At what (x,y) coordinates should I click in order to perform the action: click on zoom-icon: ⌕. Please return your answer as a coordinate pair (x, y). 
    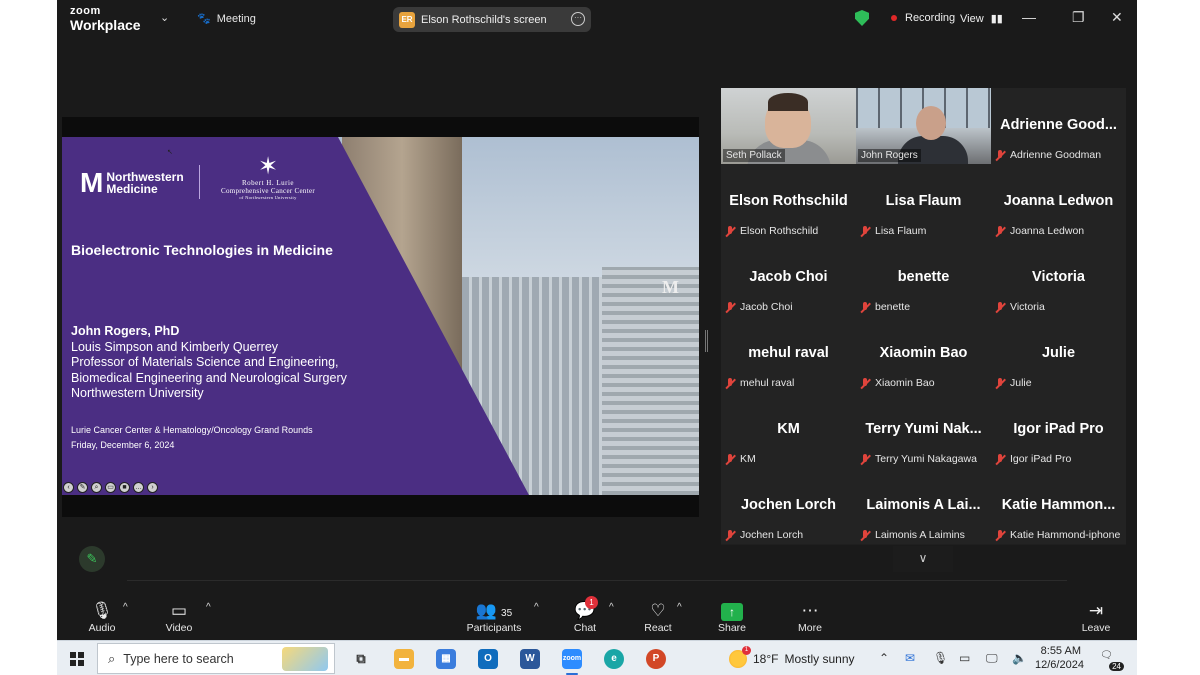
    Looking at the image, I should click on (96, 487).